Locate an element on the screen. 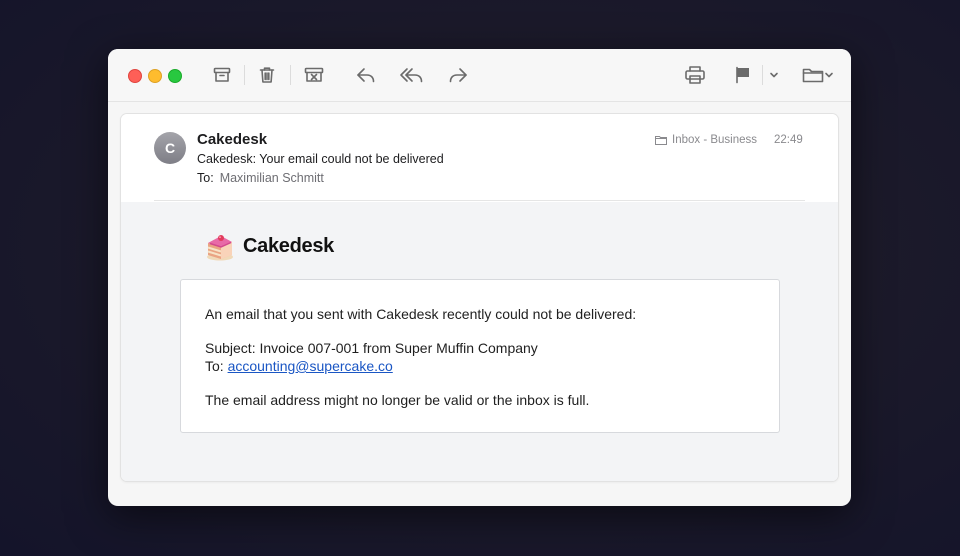 The image size is (960, 556). recipient-name: Maximilian Schmitt is located at coordinates (272, 178).